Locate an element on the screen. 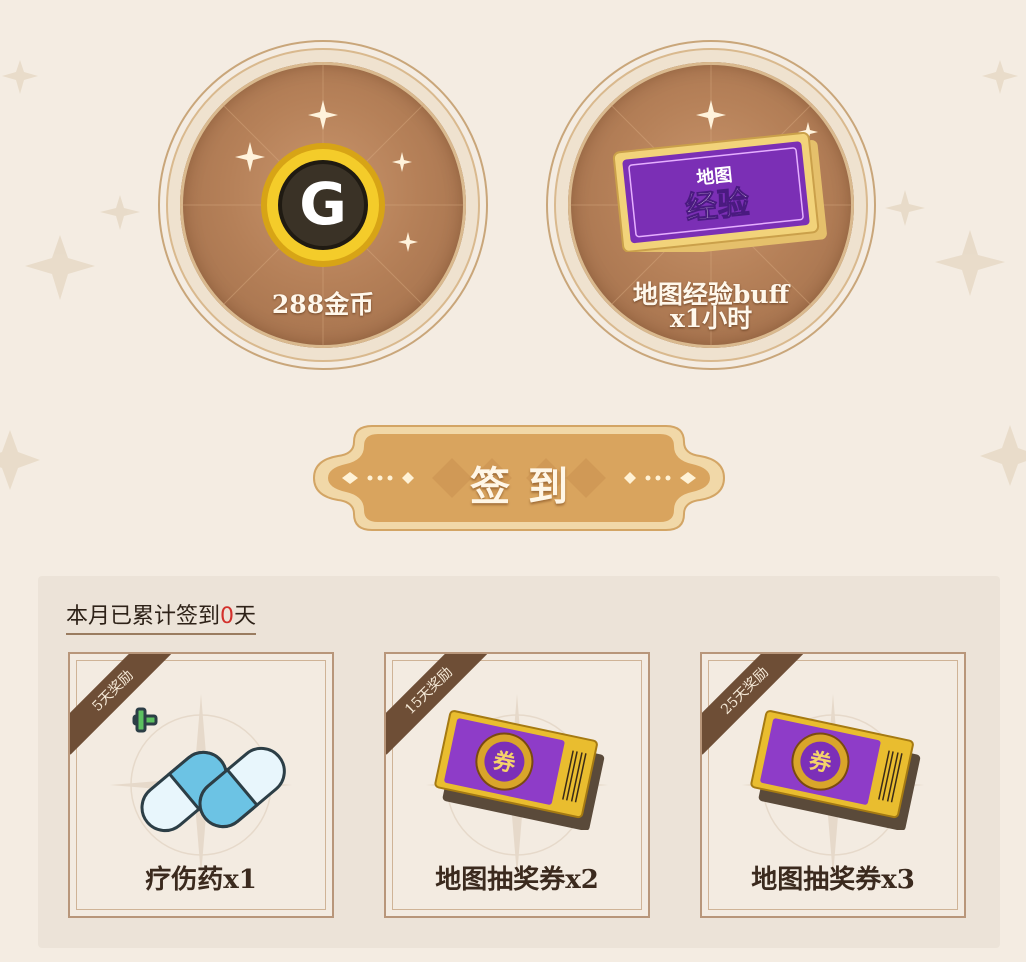  svg-text: G is located at coordinates (323, 204).